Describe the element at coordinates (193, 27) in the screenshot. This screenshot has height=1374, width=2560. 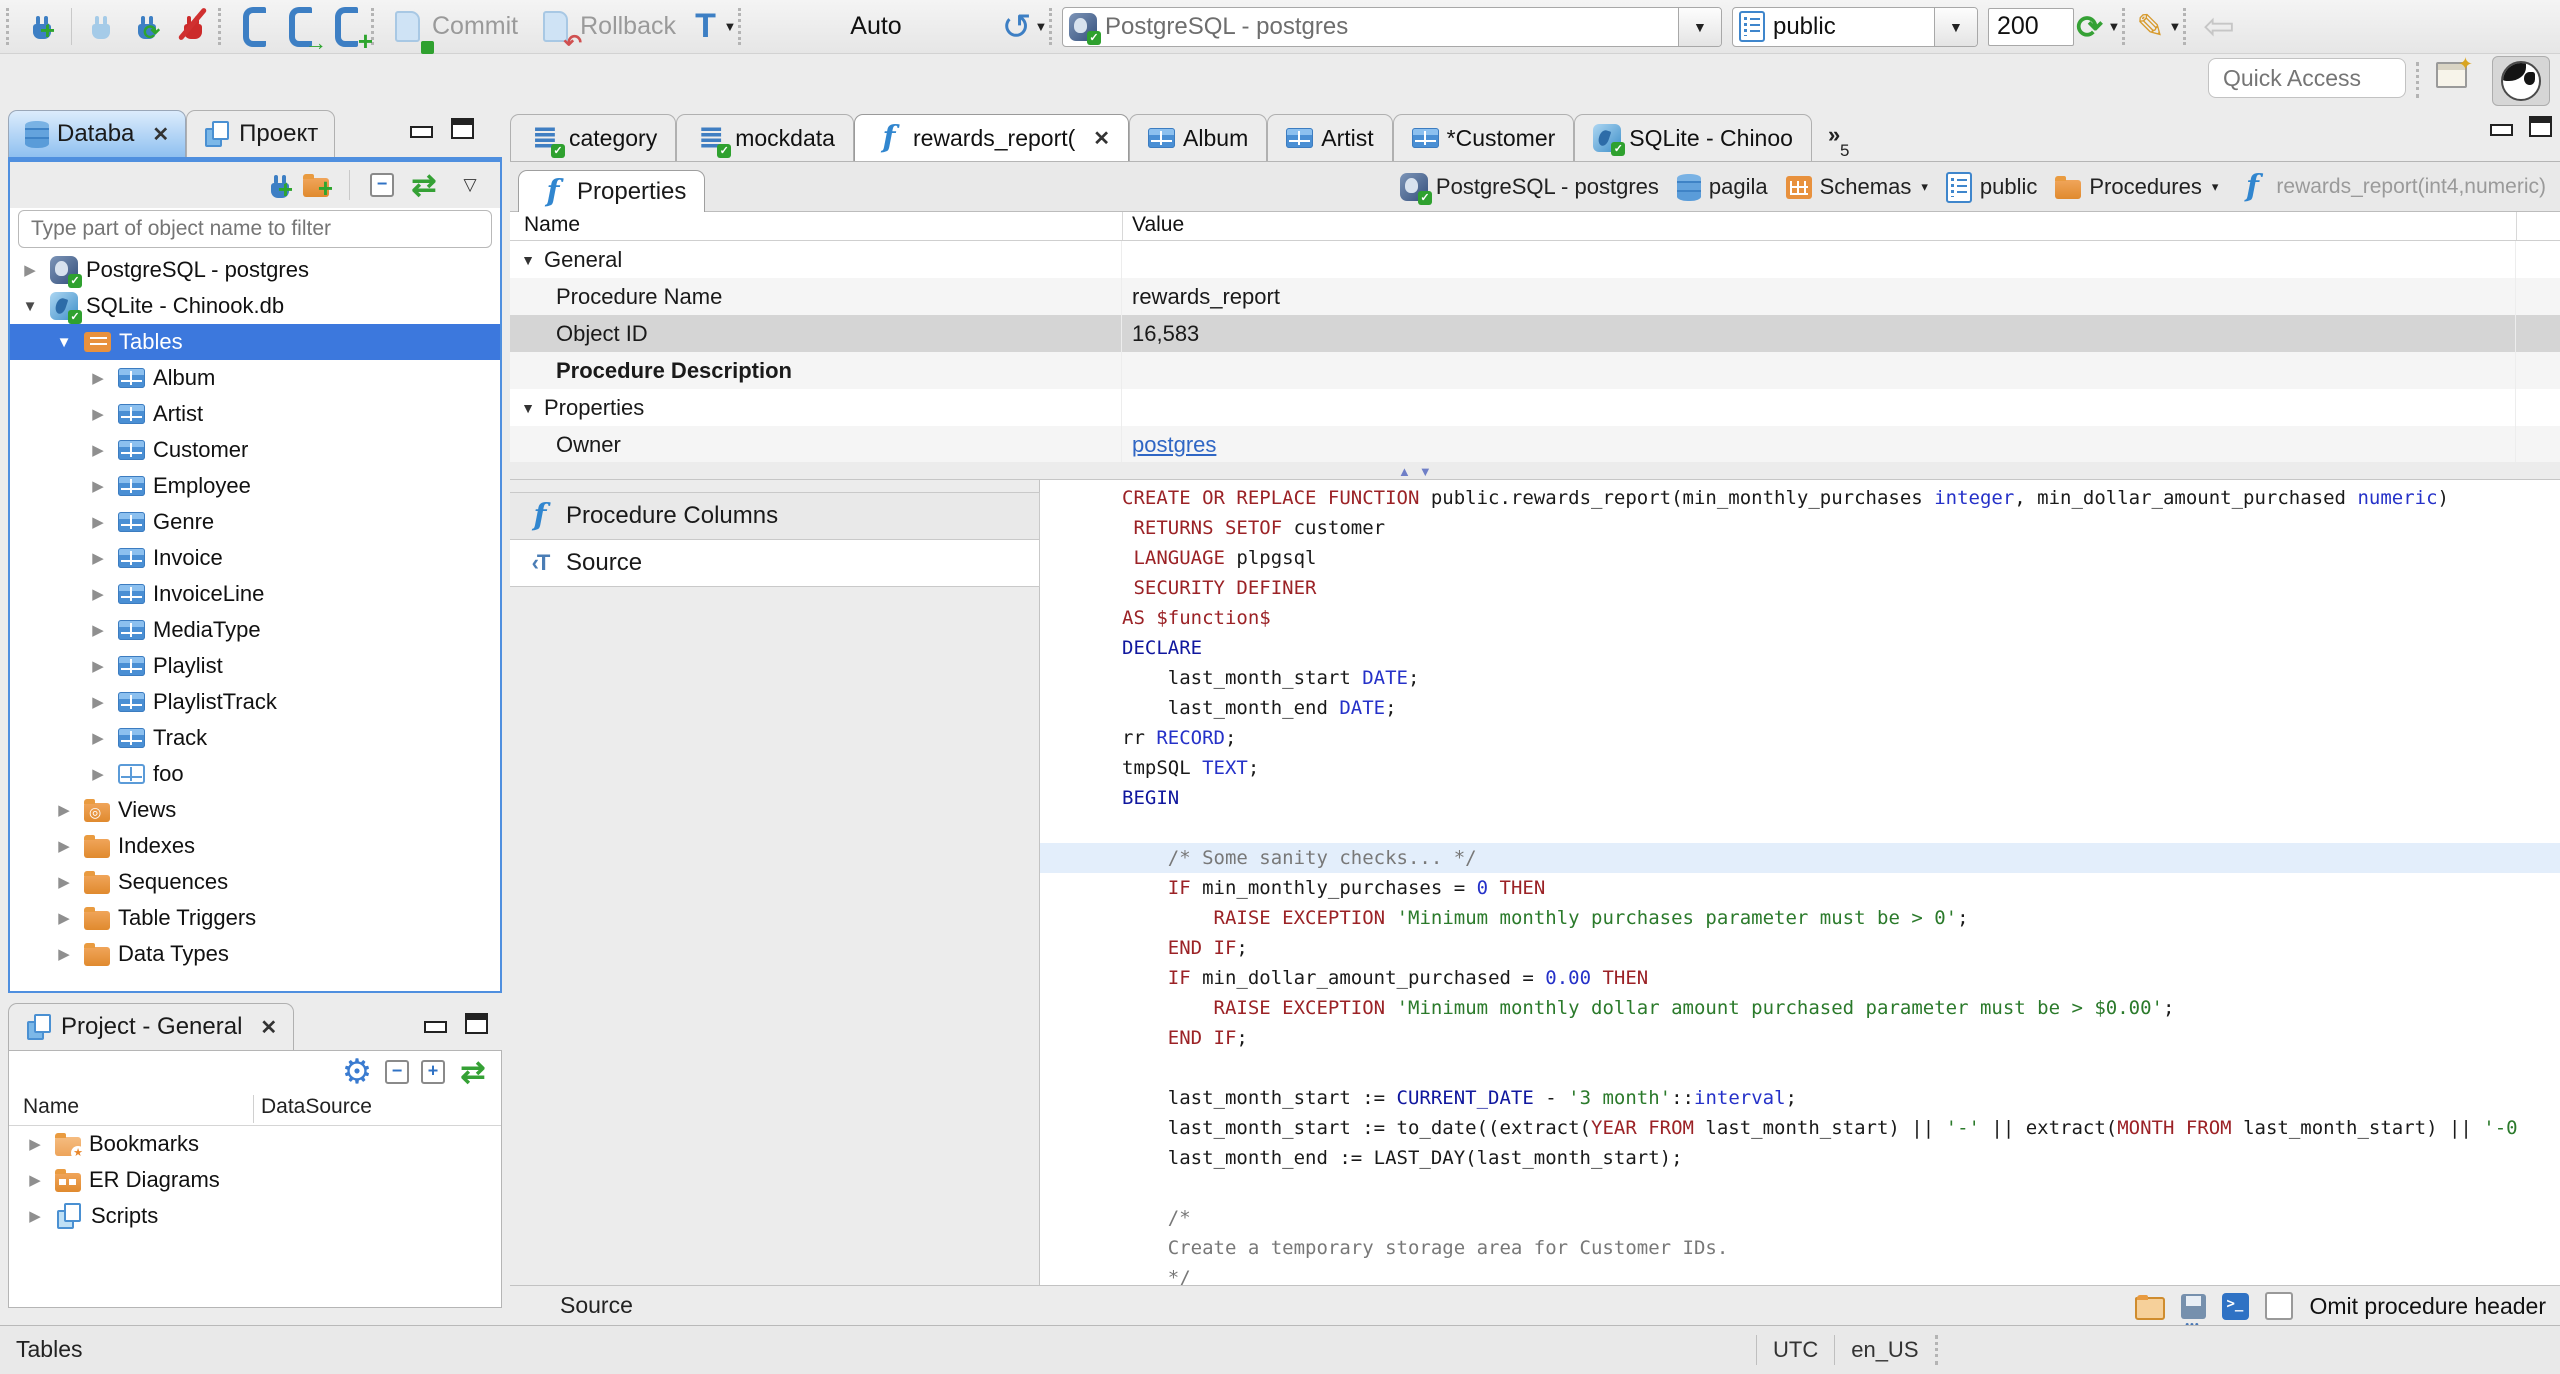
I see `disconnect-button` at that location.